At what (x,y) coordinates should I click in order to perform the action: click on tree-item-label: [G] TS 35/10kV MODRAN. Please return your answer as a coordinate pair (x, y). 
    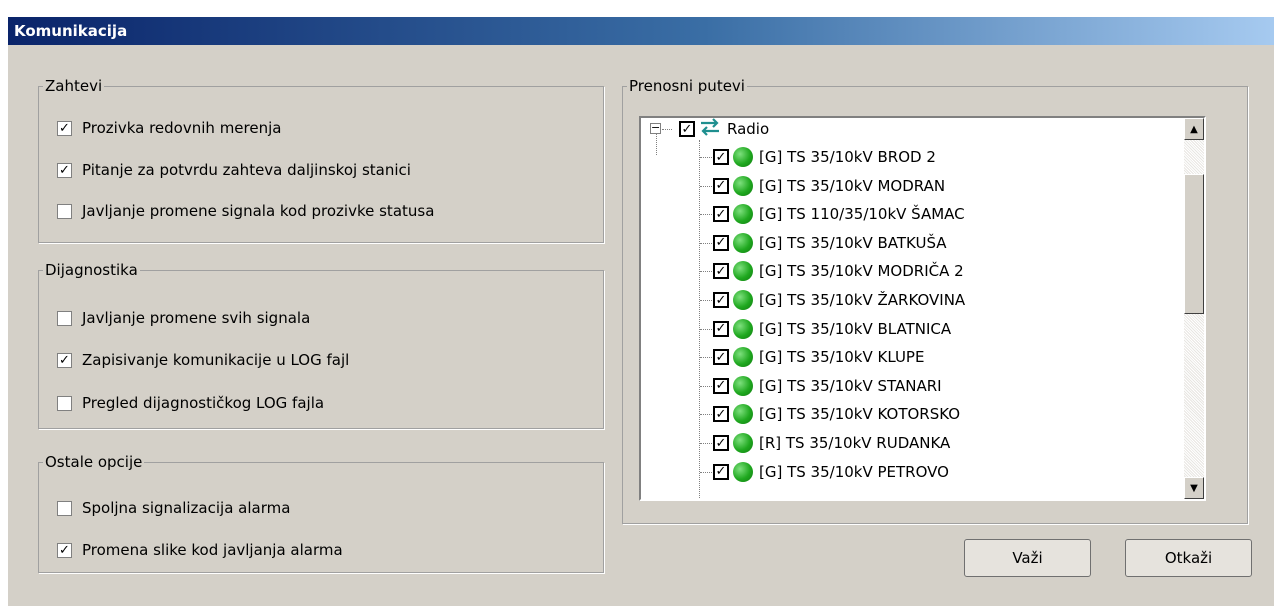
    Looking at the image, I should click on (852, 185).